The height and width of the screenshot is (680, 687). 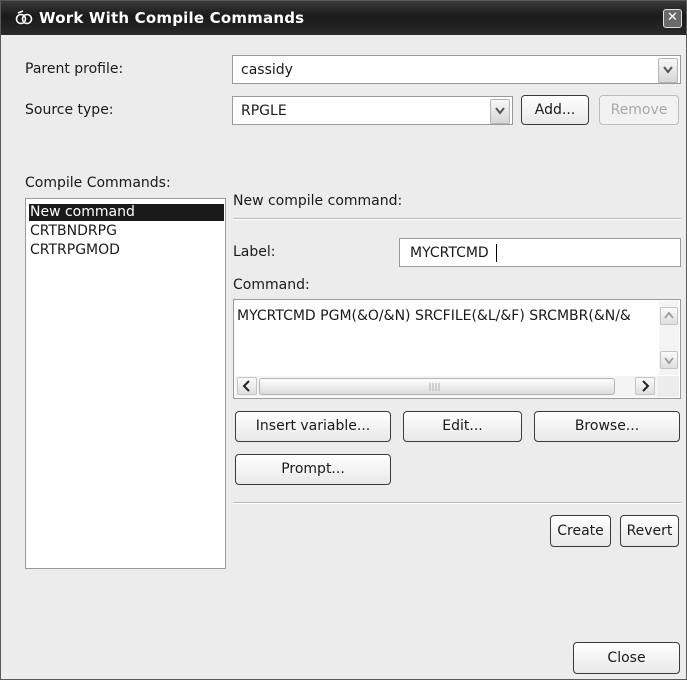 What do you see at coordinates (69, 110) in the screenshot?
I see `source-type-label: Source type:` at bounding box center [69, 110].